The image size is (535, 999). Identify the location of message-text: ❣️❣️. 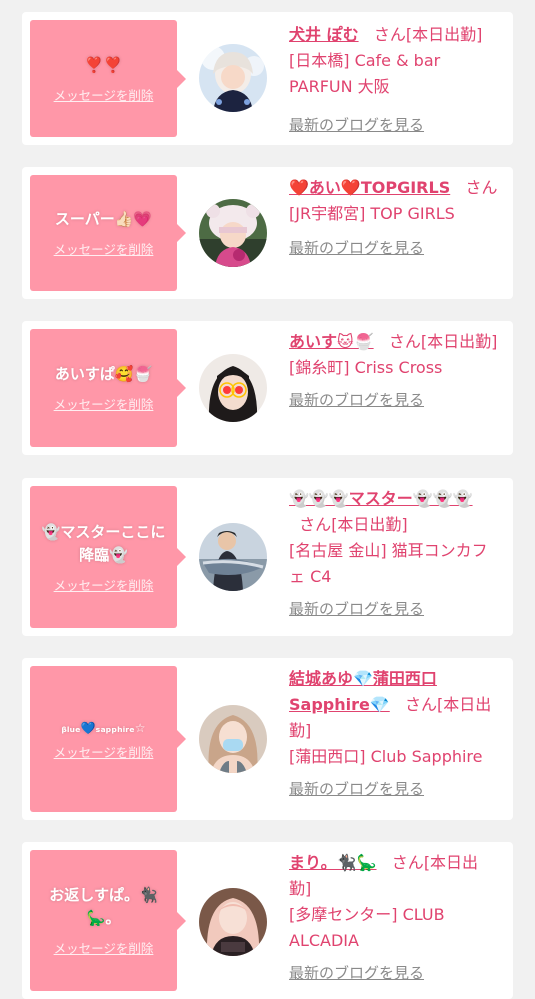
(103, 64).